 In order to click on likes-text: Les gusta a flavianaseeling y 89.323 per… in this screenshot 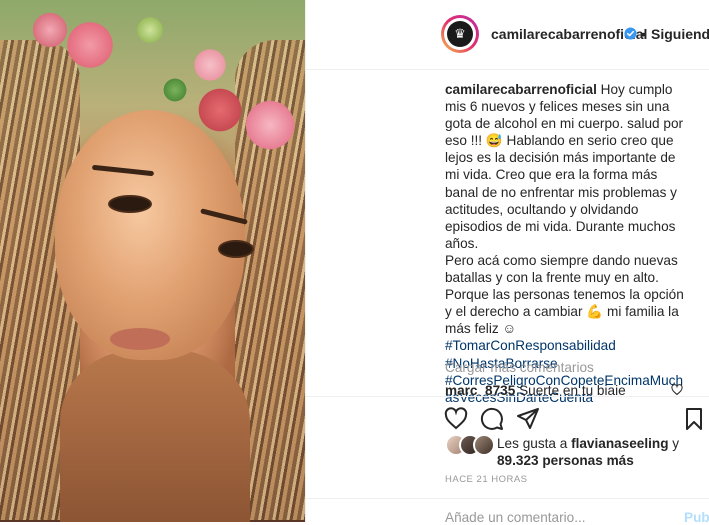, I will do `click(602, 452)`.